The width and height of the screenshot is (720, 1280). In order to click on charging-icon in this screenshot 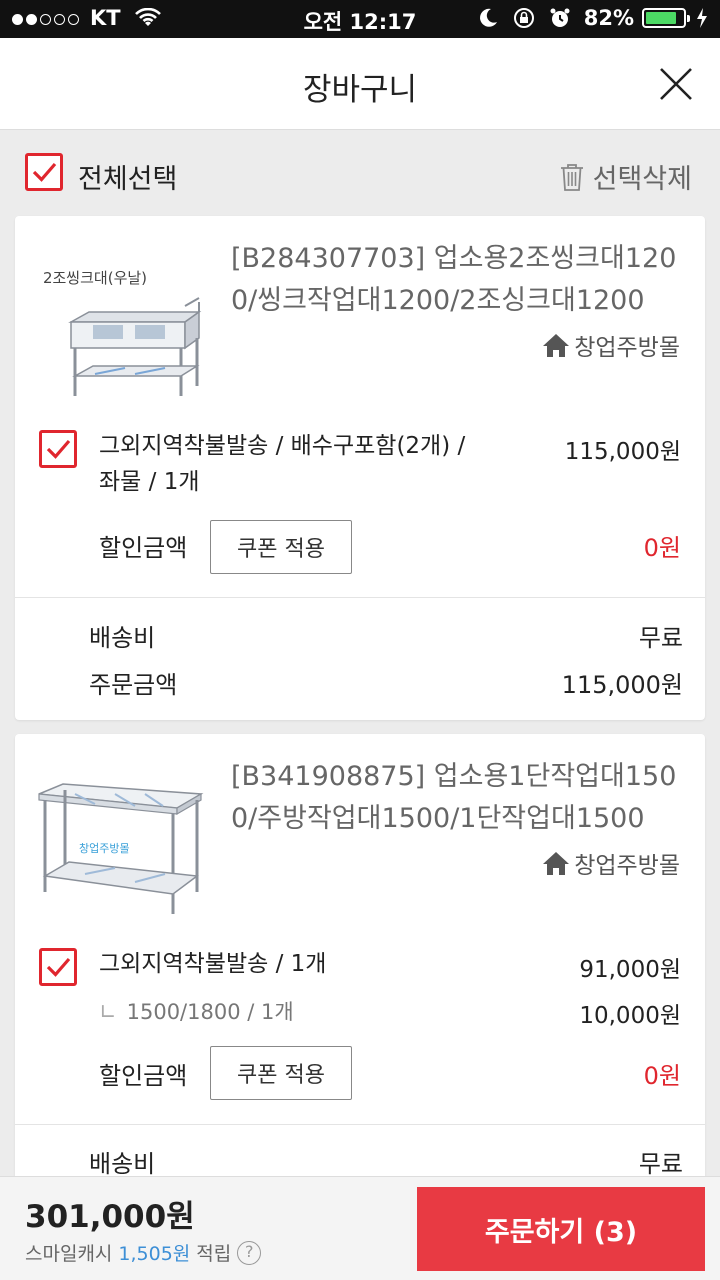, I will do `click(702, 18)`.